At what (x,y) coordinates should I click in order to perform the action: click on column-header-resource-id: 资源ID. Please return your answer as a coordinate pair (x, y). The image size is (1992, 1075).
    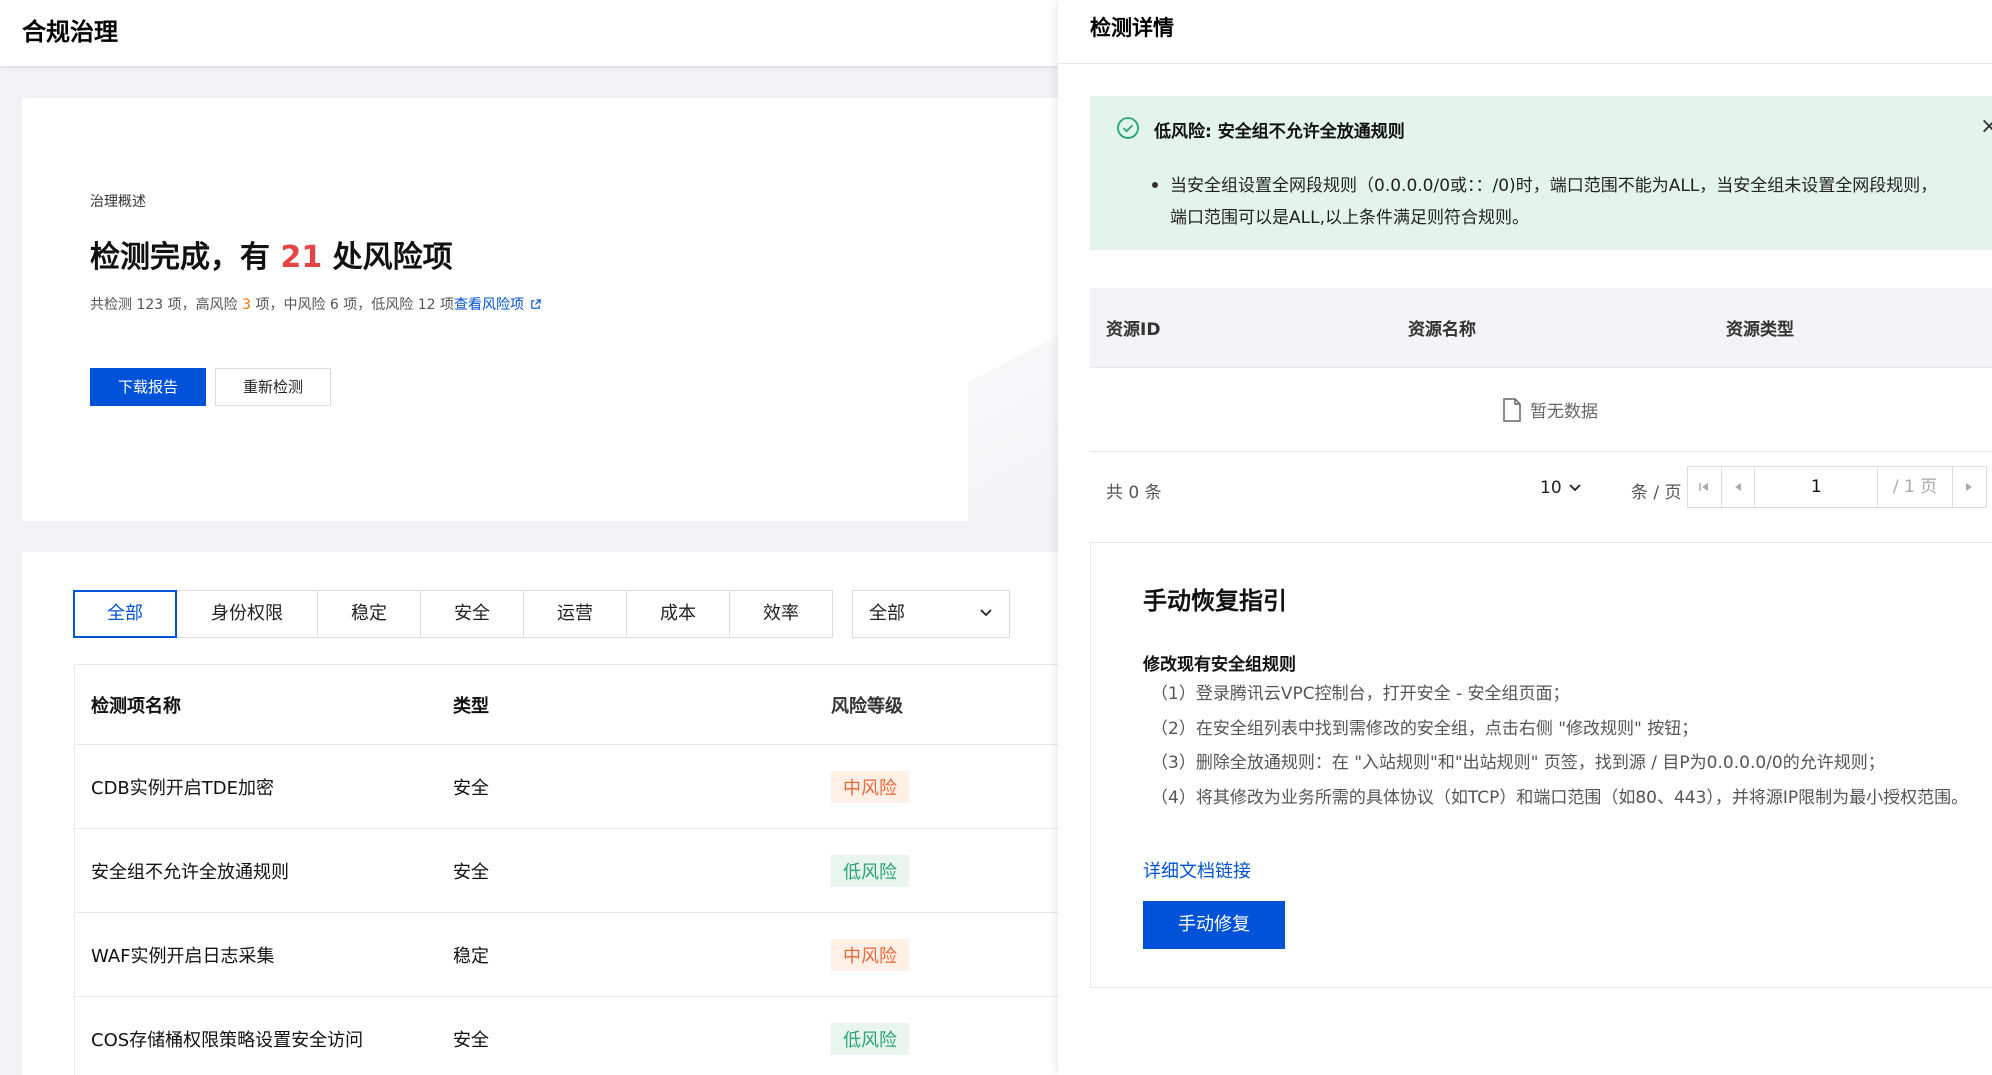
    Looking at the image, I should click on (1133, 330).